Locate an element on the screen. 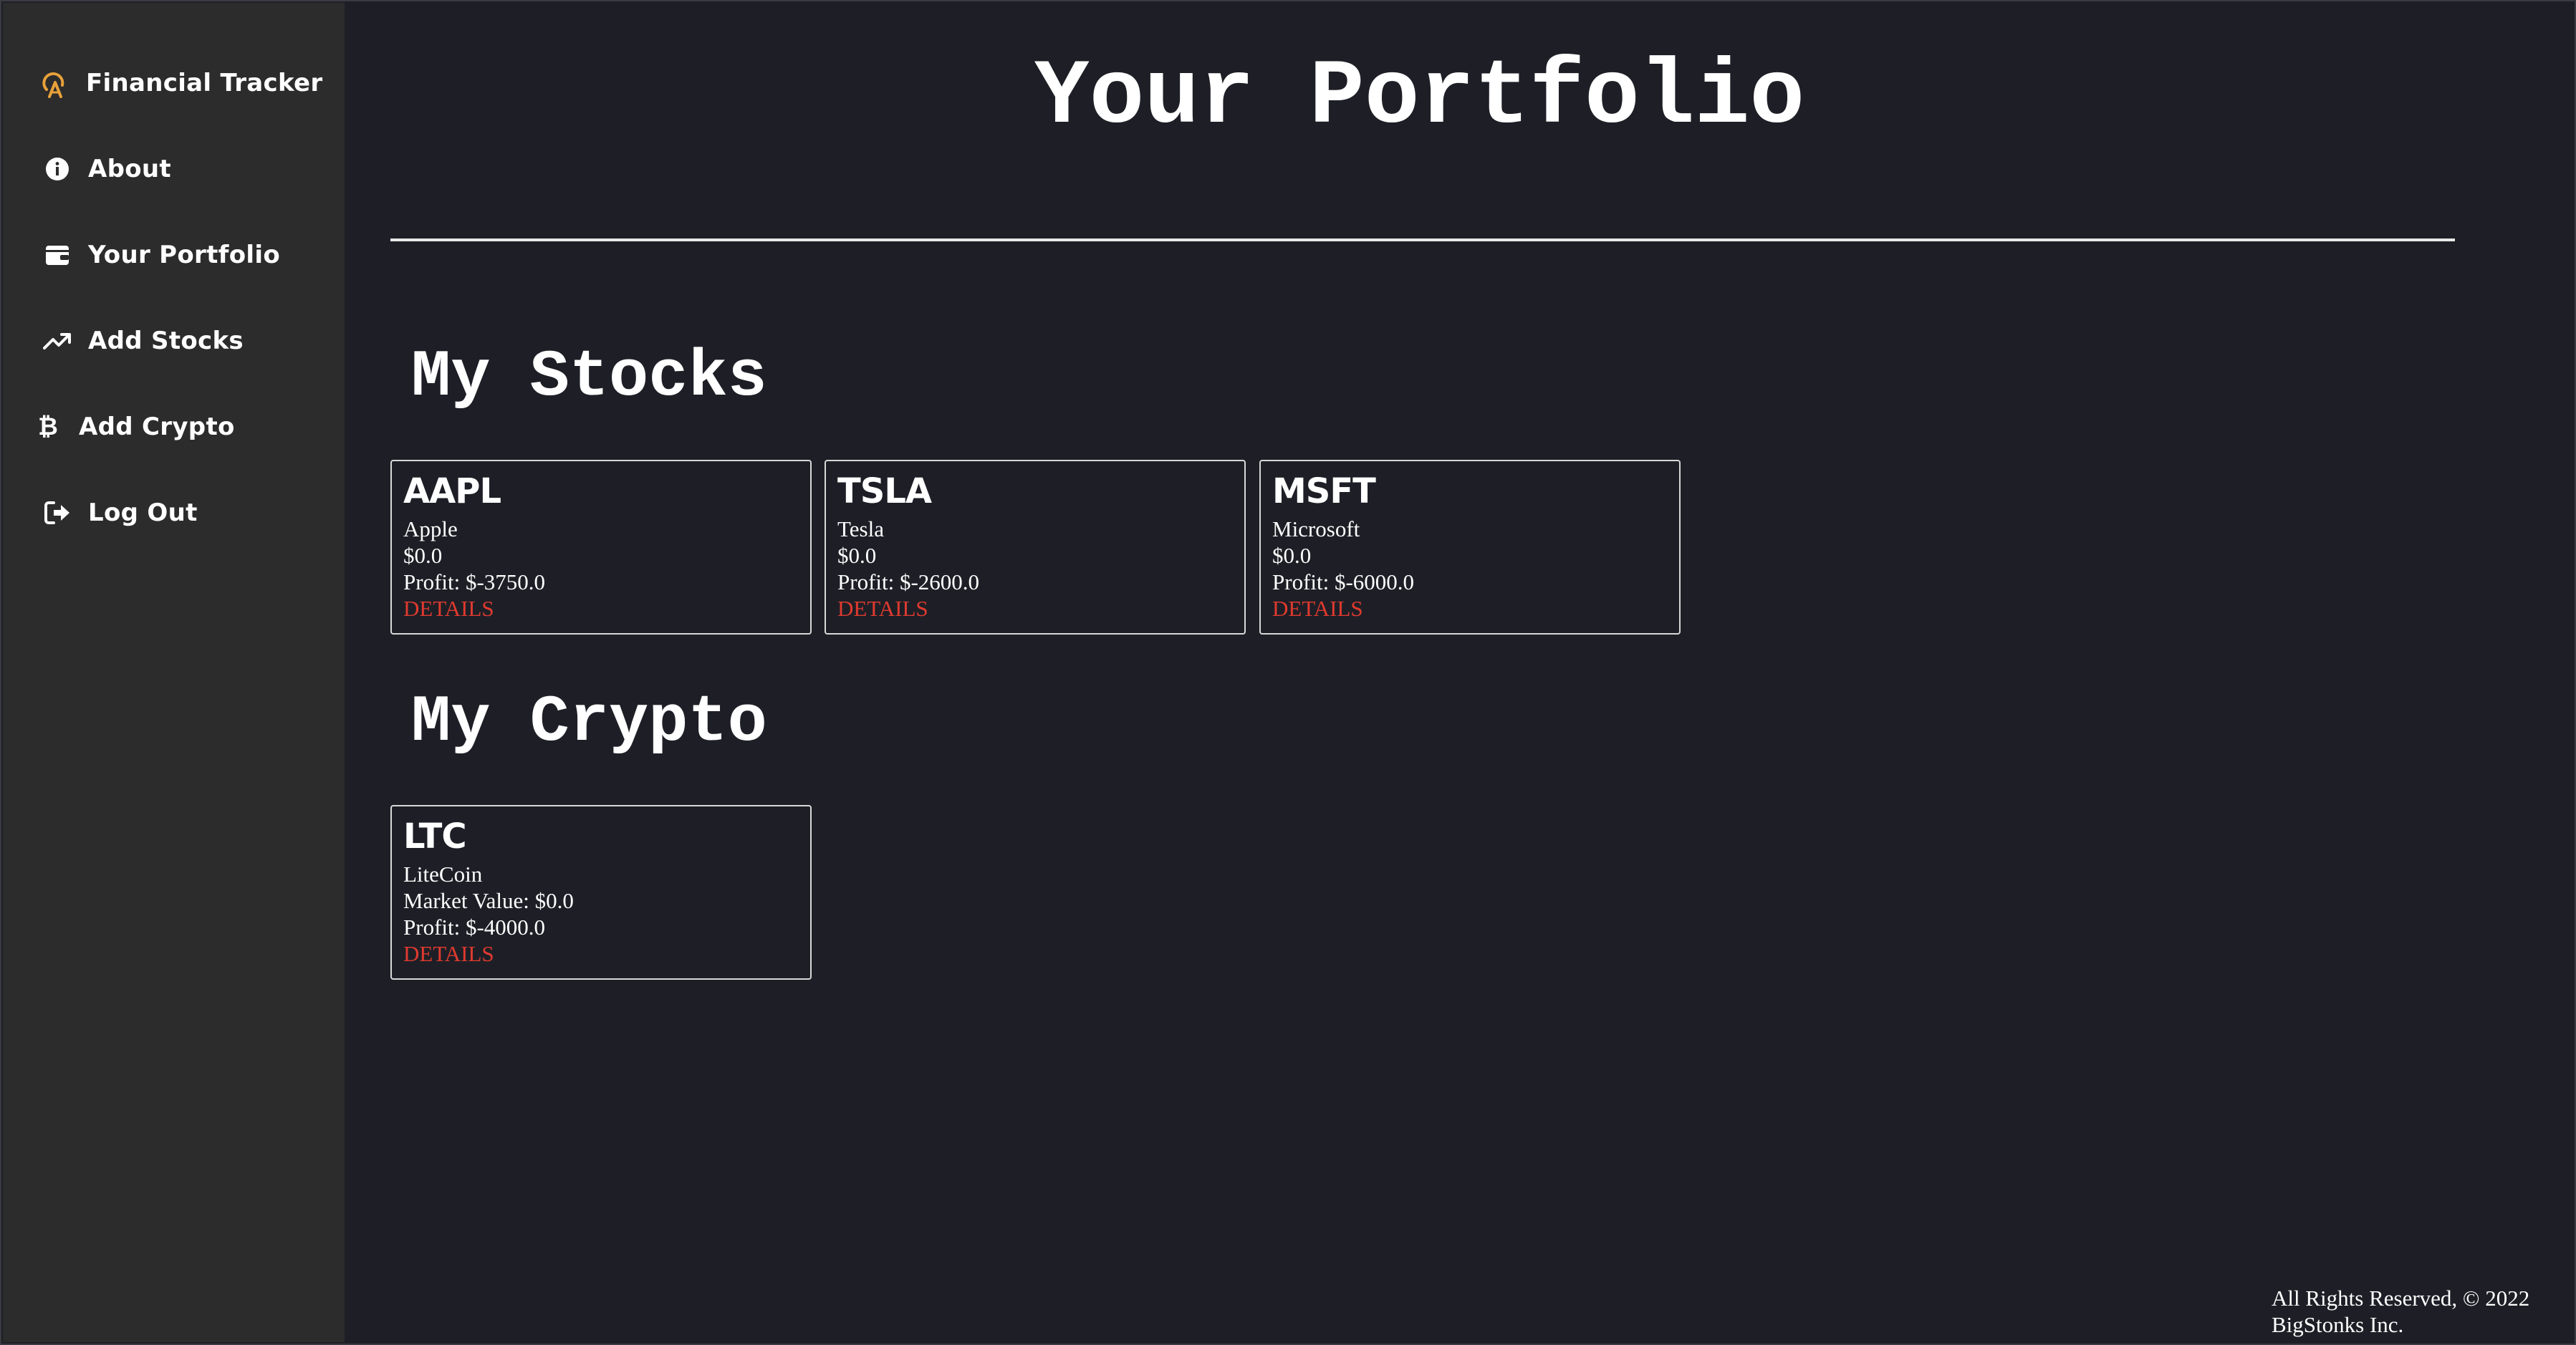 The height and width of the screenshot is (1345, 2576). logo-icon is located at coordinates (55, 83).